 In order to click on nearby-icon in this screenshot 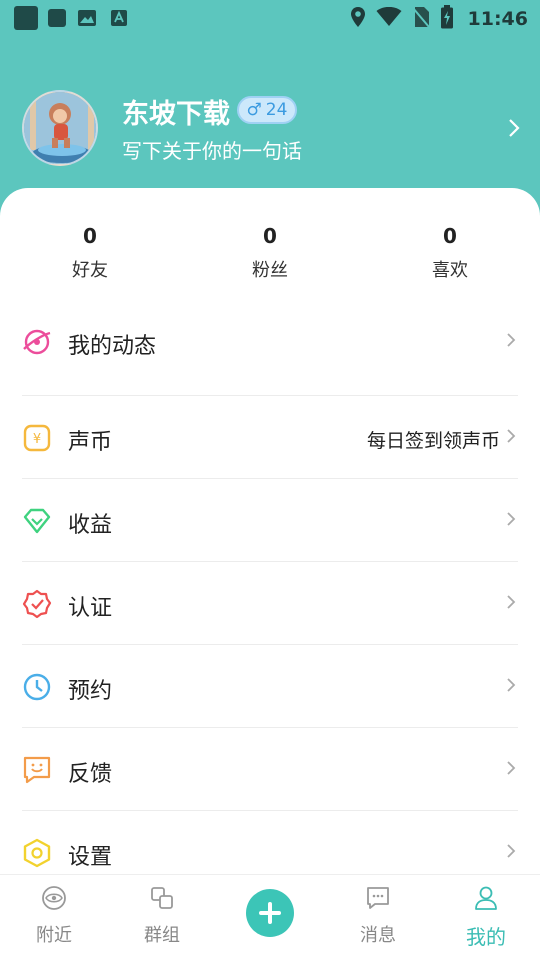, I will do `click(54, 898)`.